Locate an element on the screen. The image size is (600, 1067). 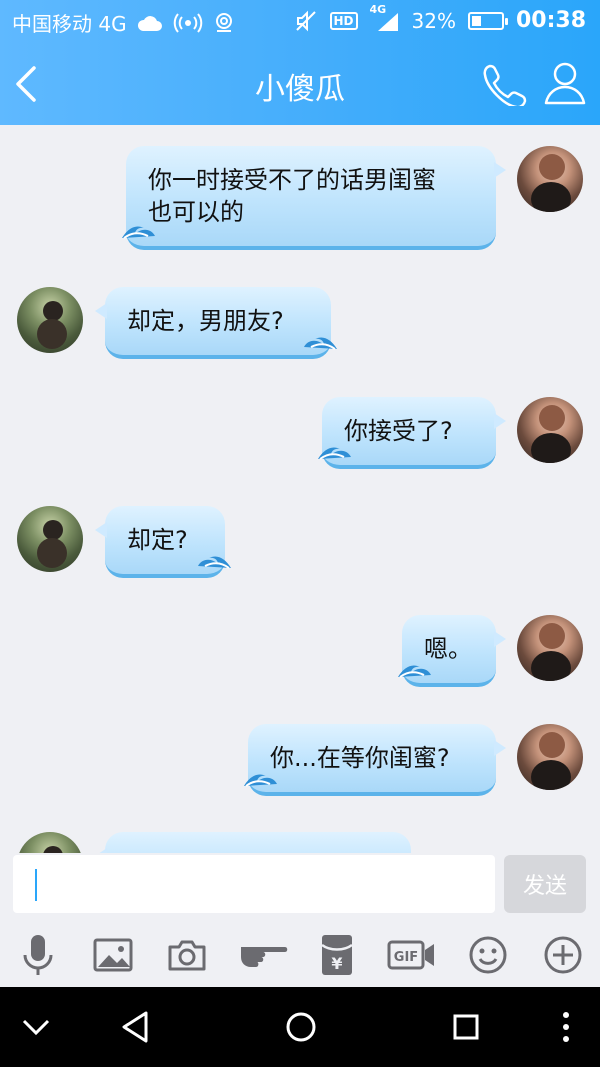
hd-badge: HD is located at coordinates (343, 20).